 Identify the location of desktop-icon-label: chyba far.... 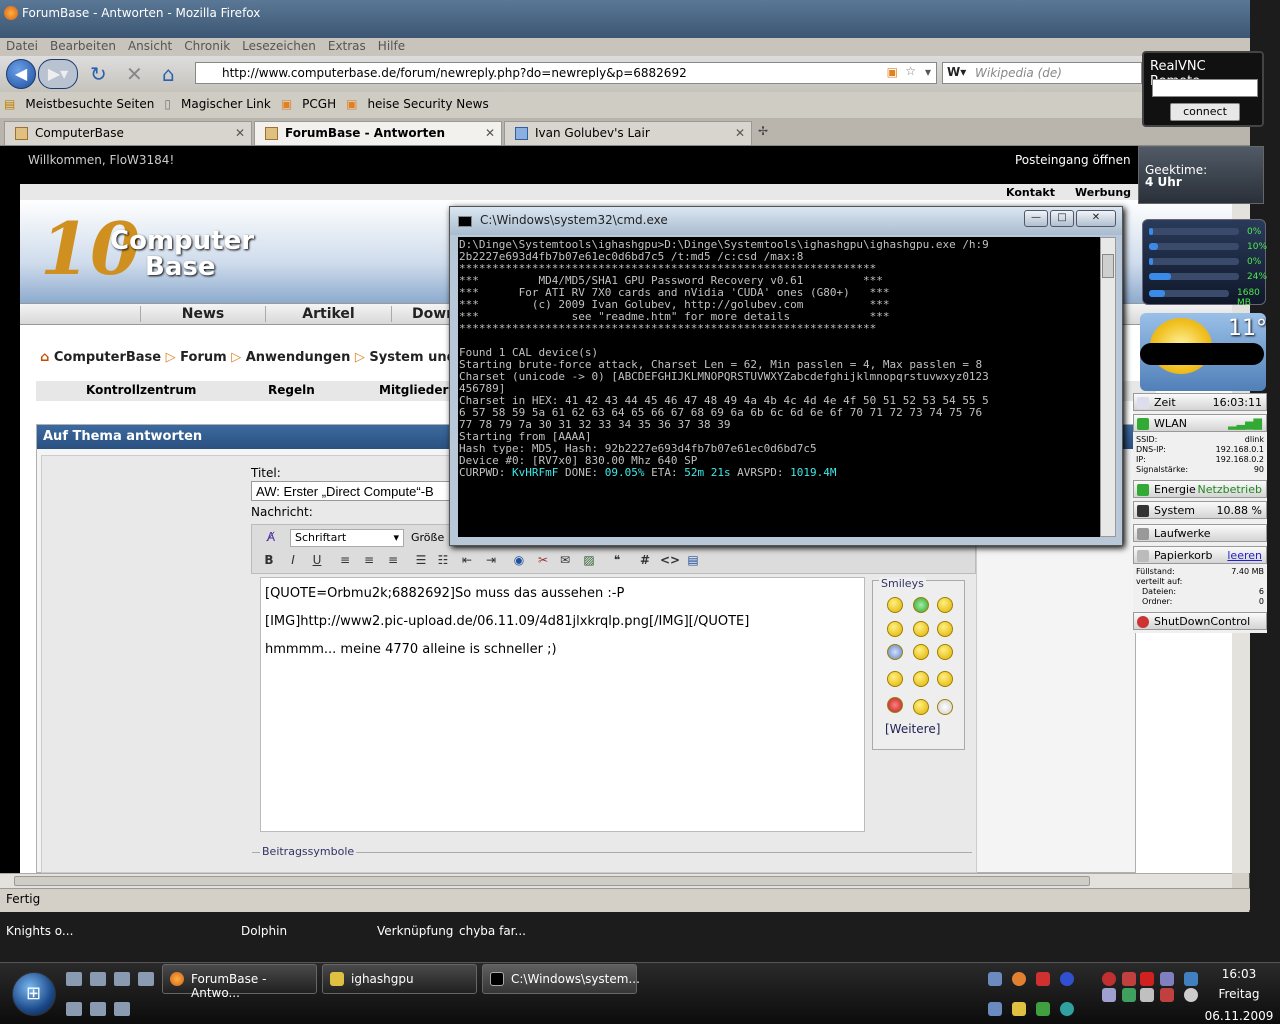
(492, 931).